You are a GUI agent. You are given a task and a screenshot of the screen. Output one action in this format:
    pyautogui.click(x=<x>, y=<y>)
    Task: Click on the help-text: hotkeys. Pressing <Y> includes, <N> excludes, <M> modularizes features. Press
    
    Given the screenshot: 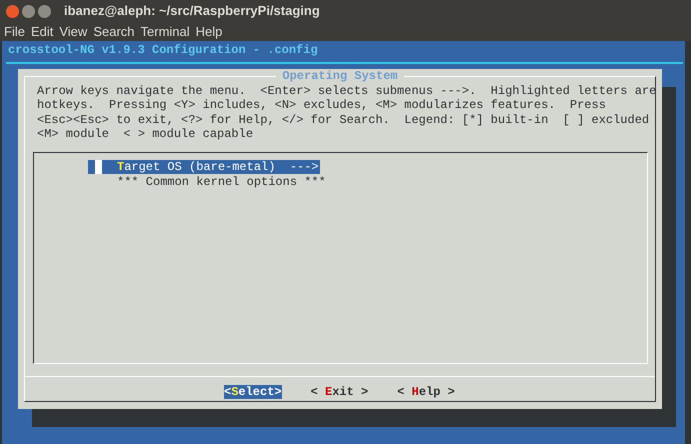 What is the action you would take?
    pyautogui.click(x=322, y=105)
    